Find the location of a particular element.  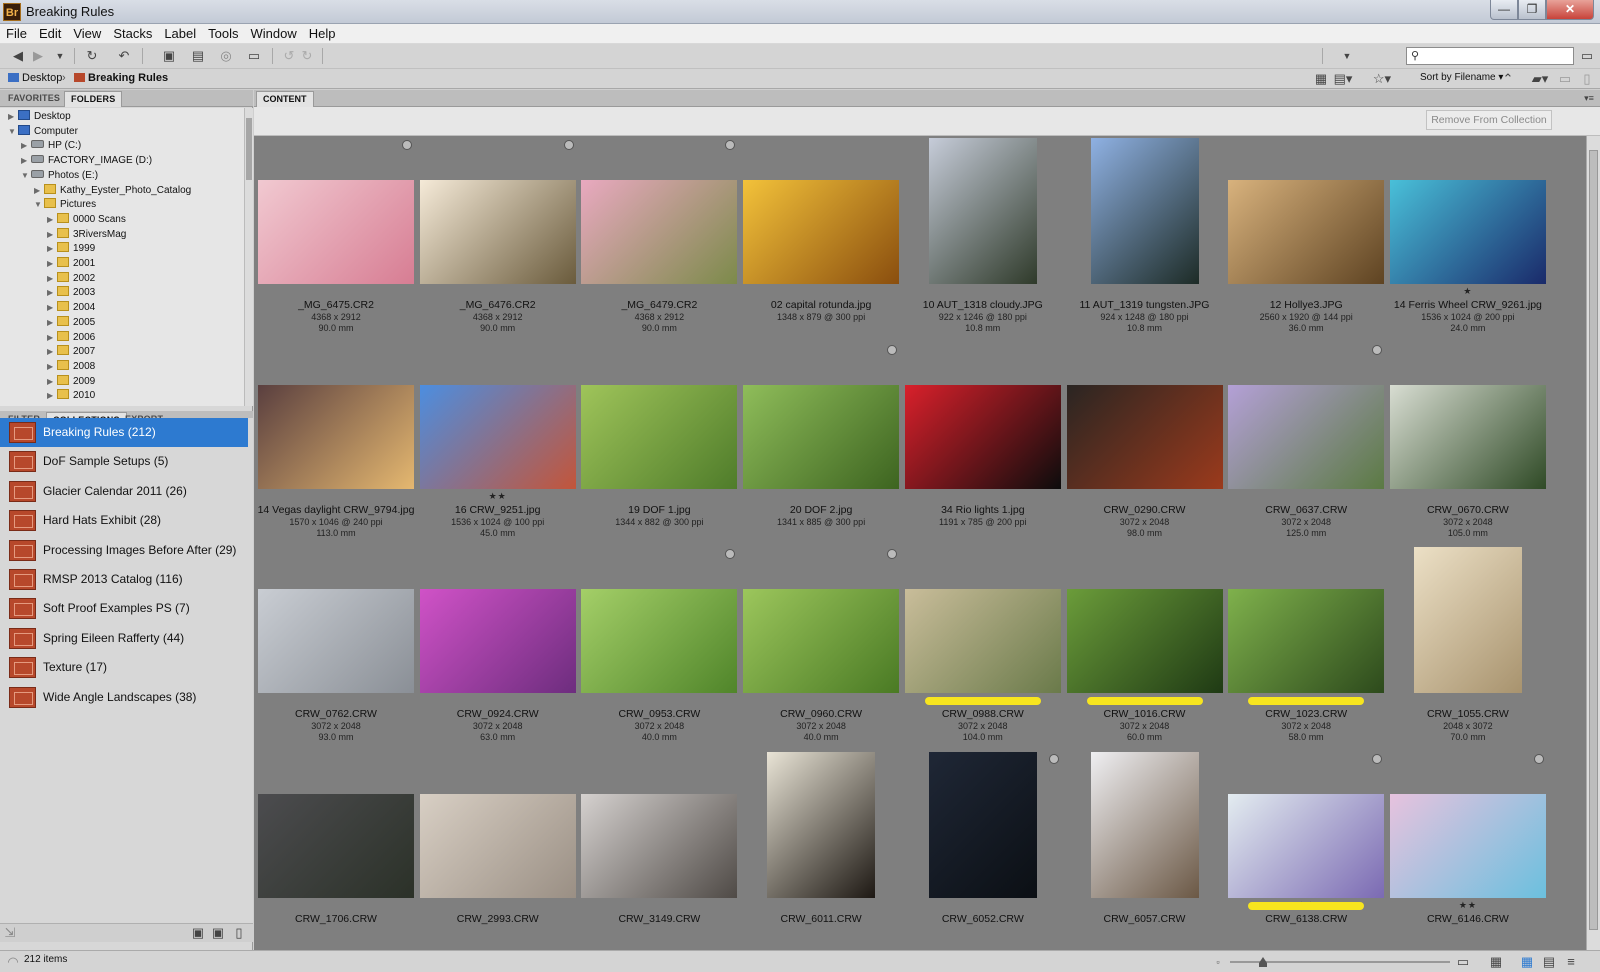

thumbnail-cell: CRW_0924.CRW 3072 x 2048 63.0 mm is located at coordinates (498, 647).